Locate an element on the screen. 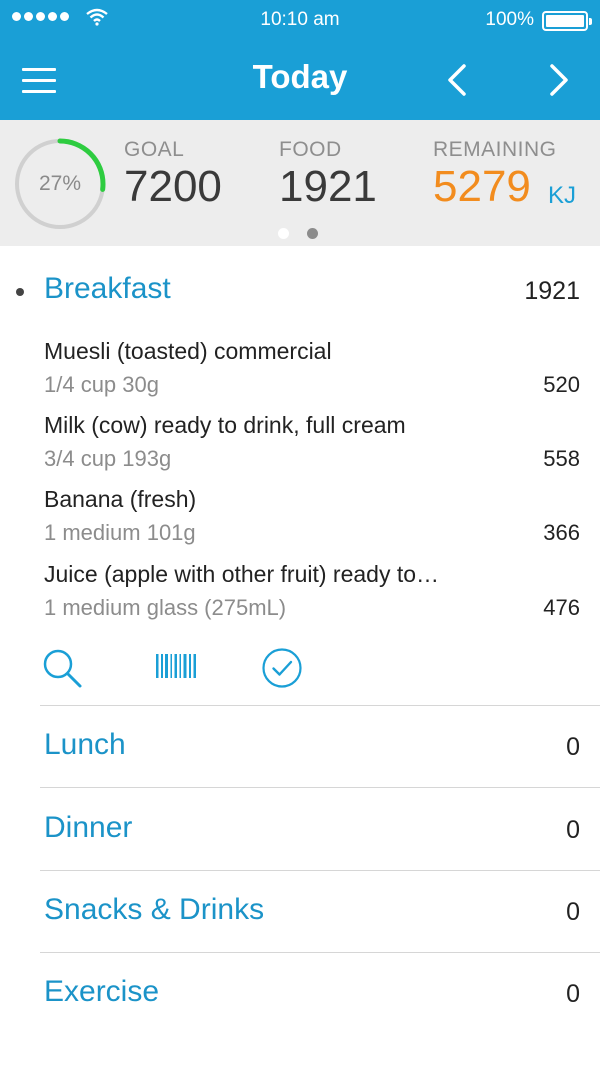 The height and width of the screenshot is (1065, 600). meal-name: Exercise is located at coordinates (102, 991).